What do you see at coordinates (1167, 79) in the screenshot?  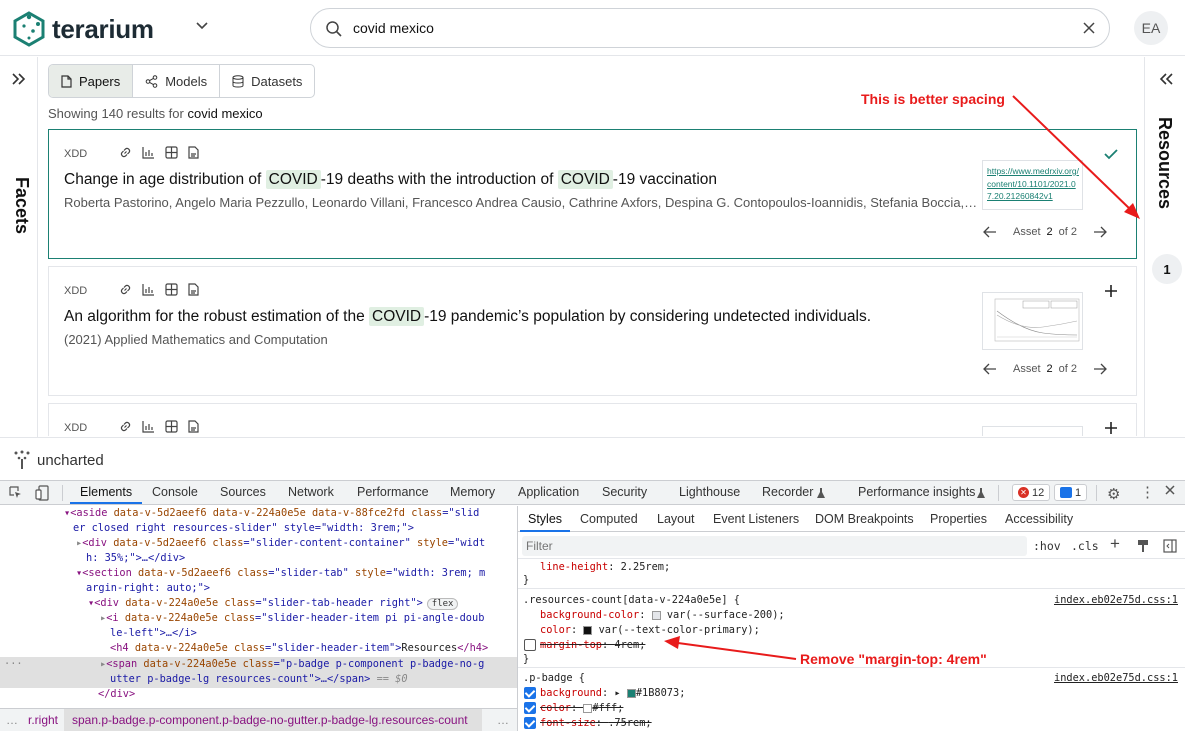 I see `collapse-resources-icon` at bounding box center [1167, 79].